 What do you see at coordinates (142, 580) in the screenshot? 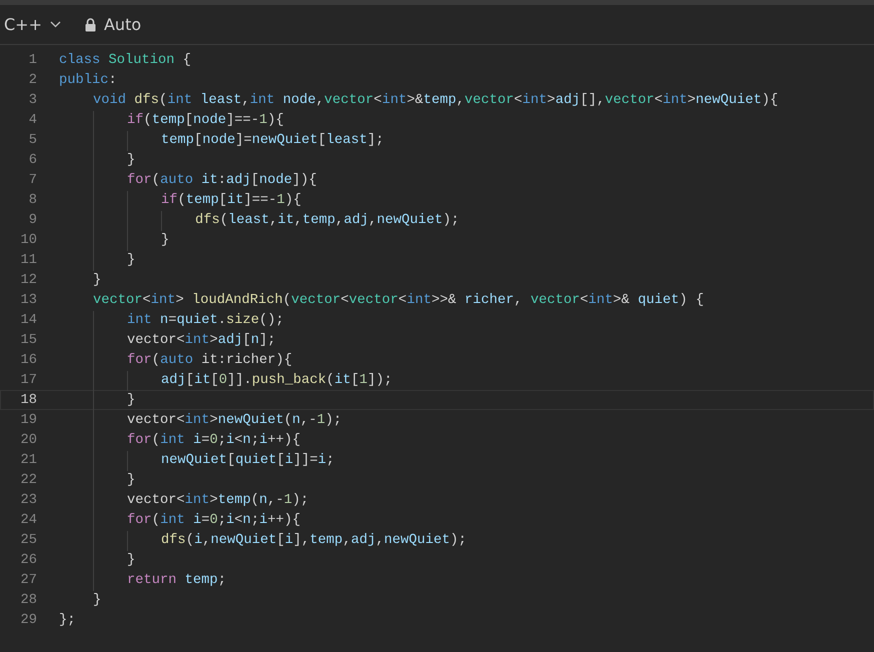
I see `code-line: return temp;` at bounding box center [142, 580].